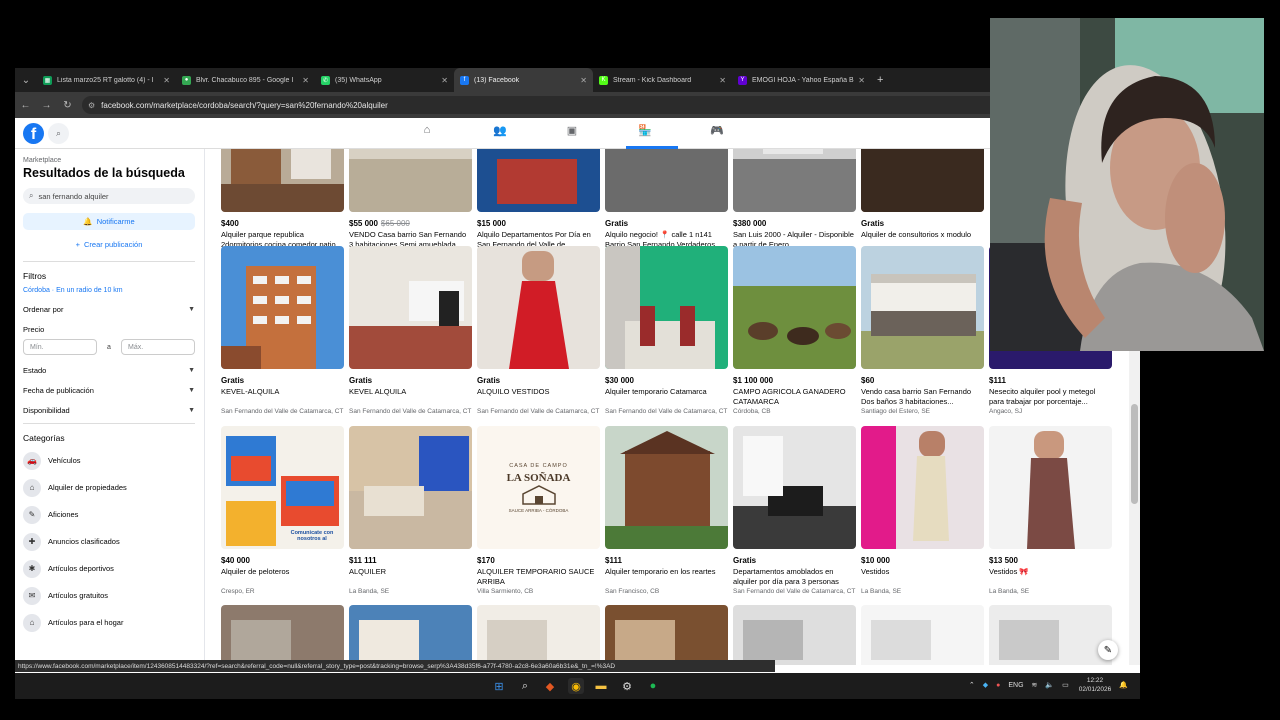  Describe the element at coordinates (410, 510) in the screenshot. I see `listing-card: $11 111 ALQUILER La Banda, SE` at that location.